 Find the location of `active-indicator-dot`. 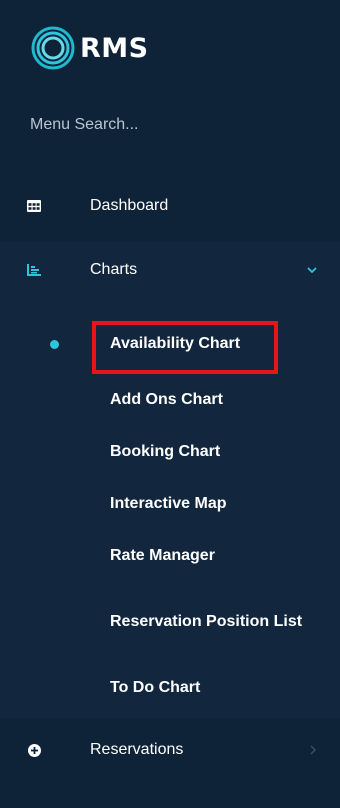

active-indicator-dot is located at coordinates (54, 344).